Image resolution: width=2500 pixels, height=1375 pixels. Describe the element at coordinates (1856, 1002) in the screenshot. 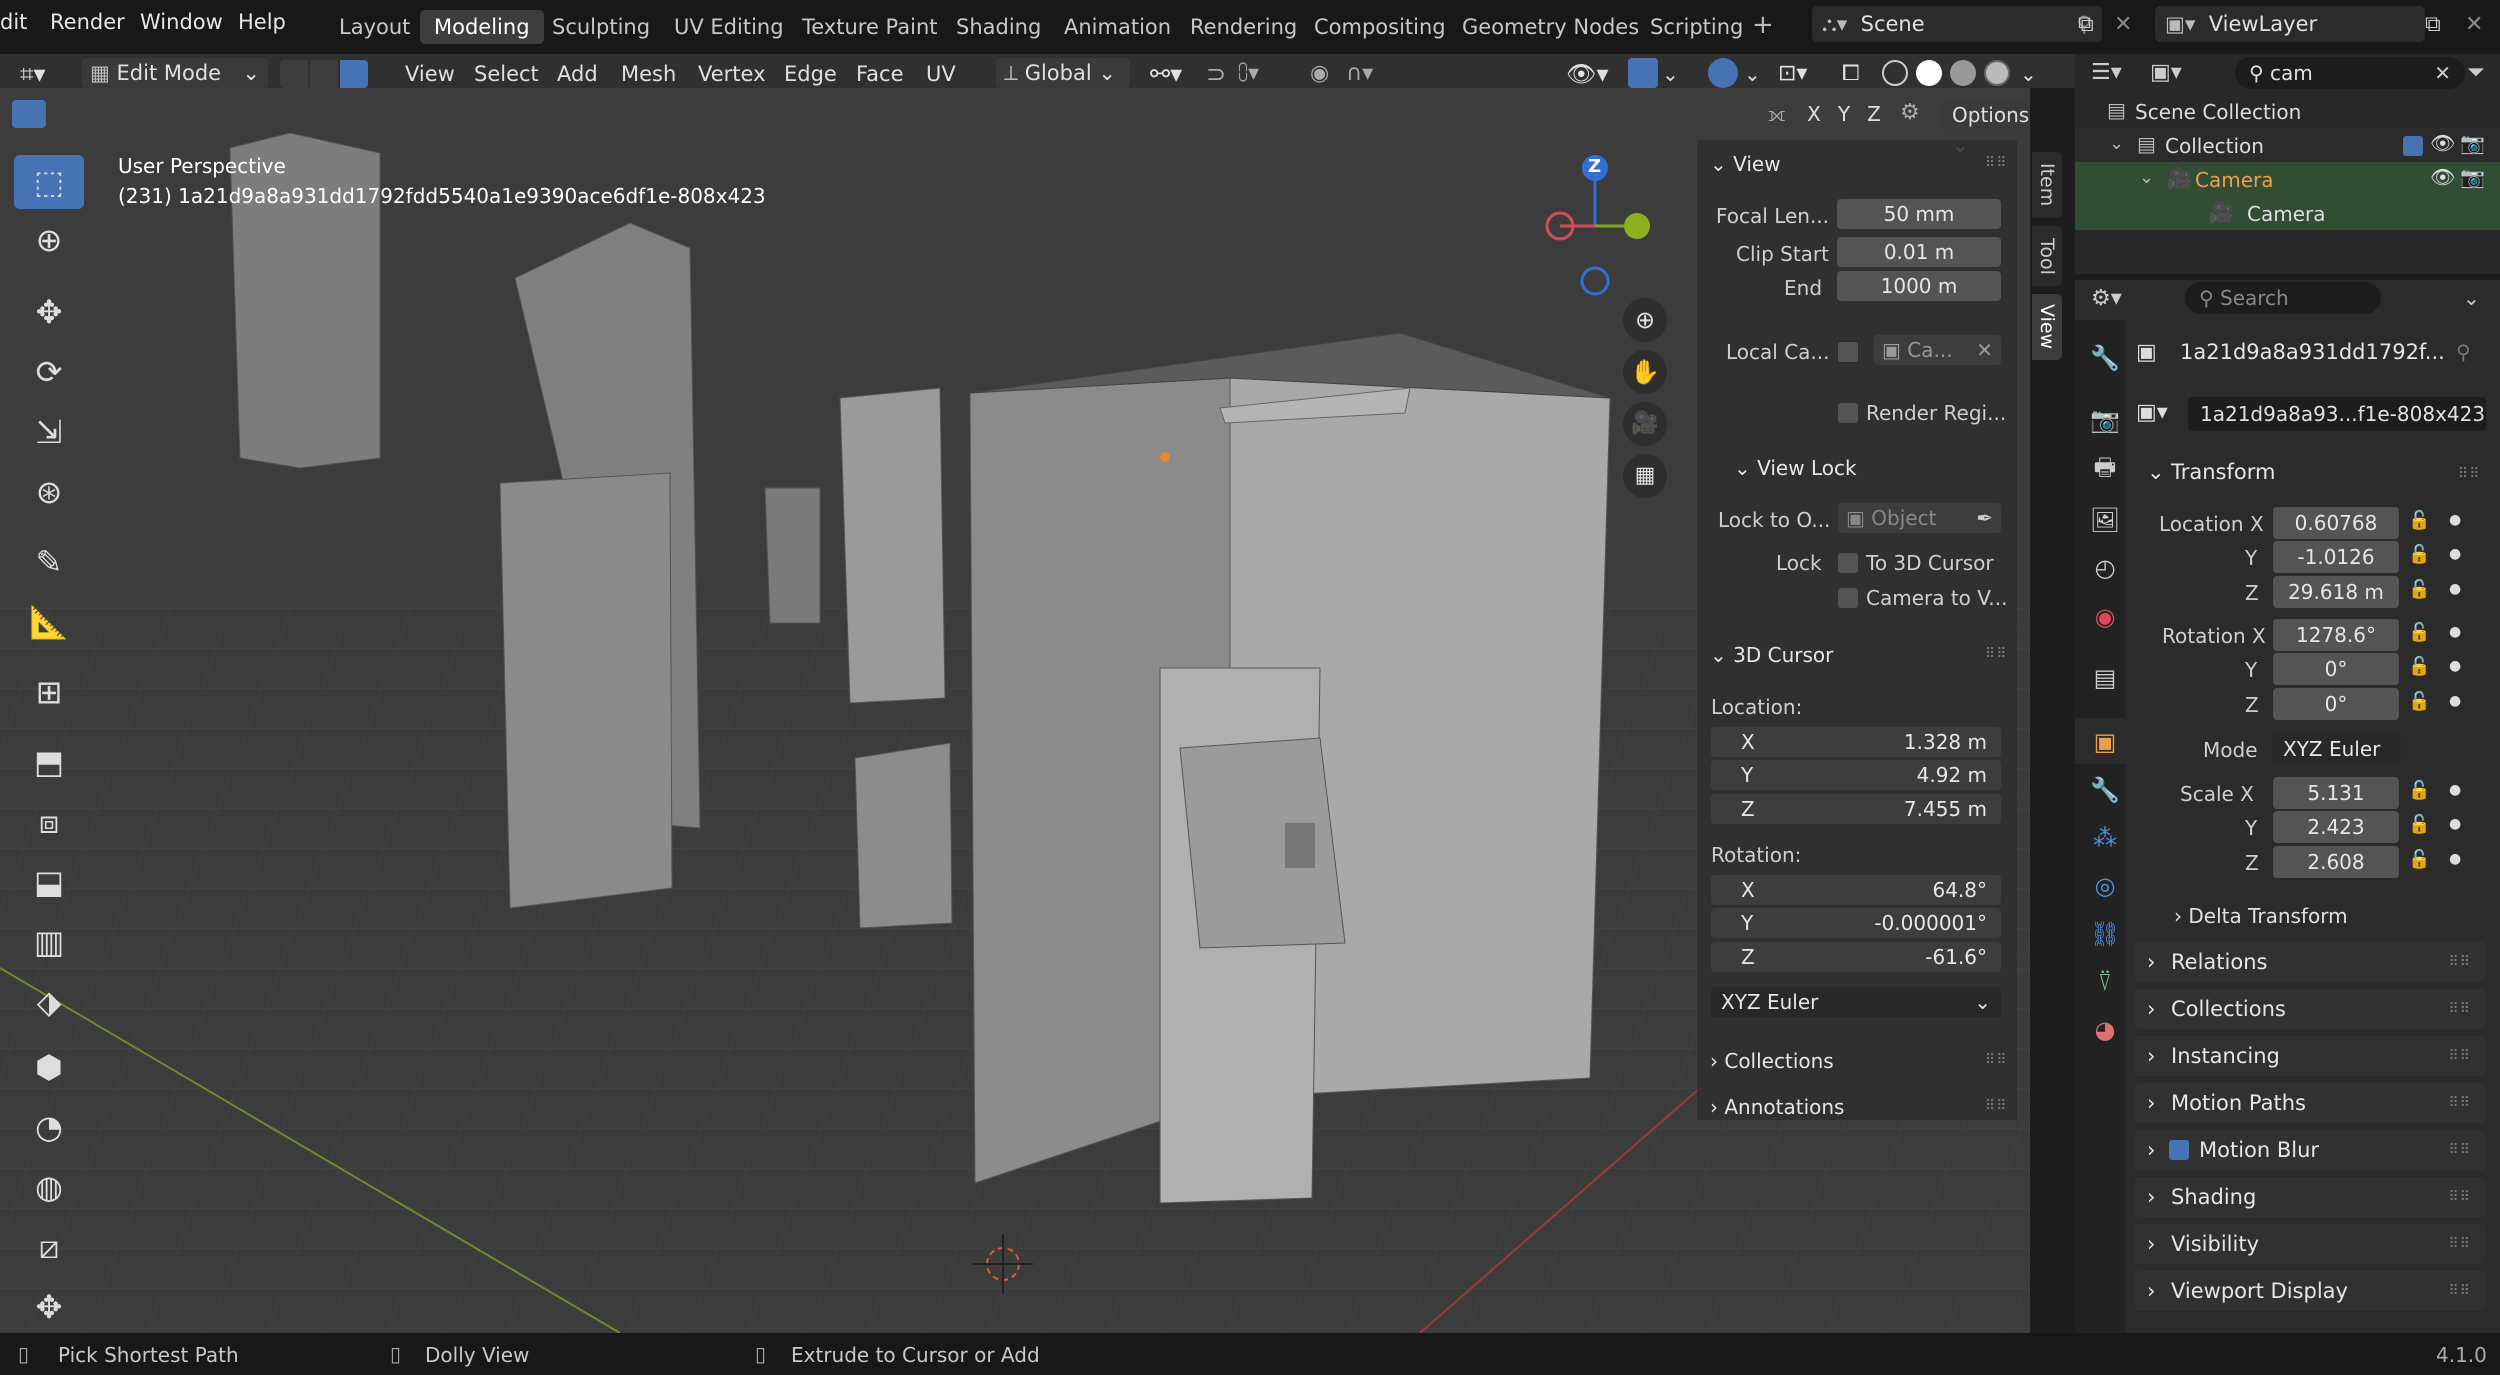

I see `rotation-mode-dropdown: XYZ Euler ⌄` at that location.